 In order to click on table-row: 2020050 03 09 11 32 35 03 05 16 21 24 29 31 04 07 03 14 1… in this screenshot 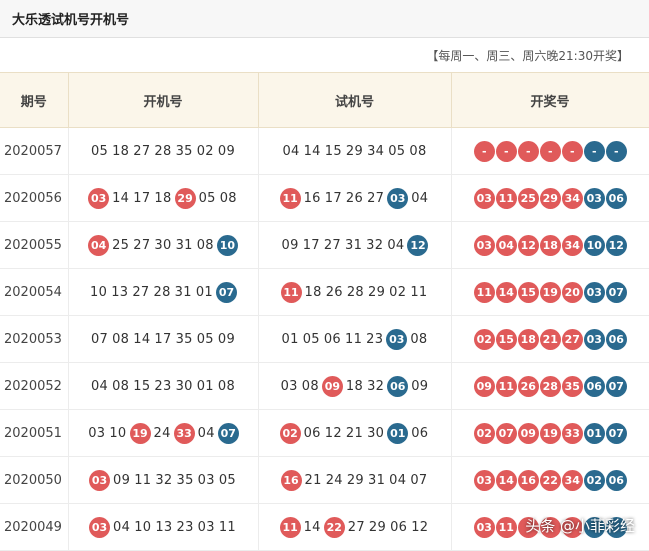, I will do `click(324, 480)`.